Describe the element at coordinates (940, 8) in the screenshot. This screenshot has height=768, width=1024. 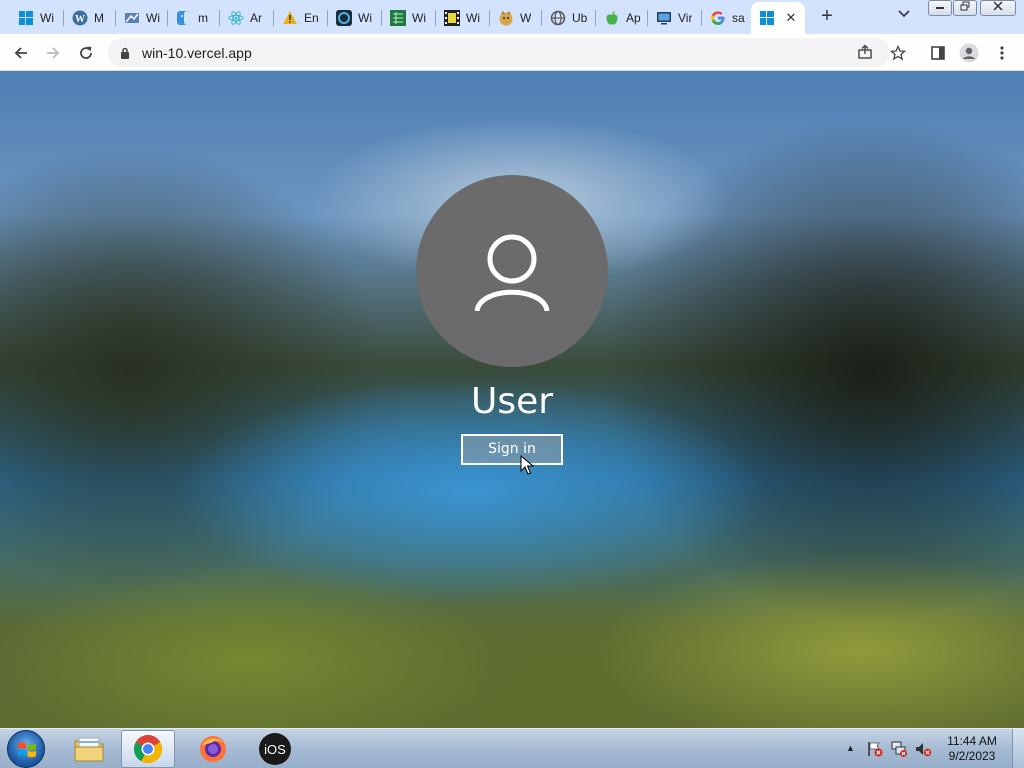
I see `minimize-icon` at that location.